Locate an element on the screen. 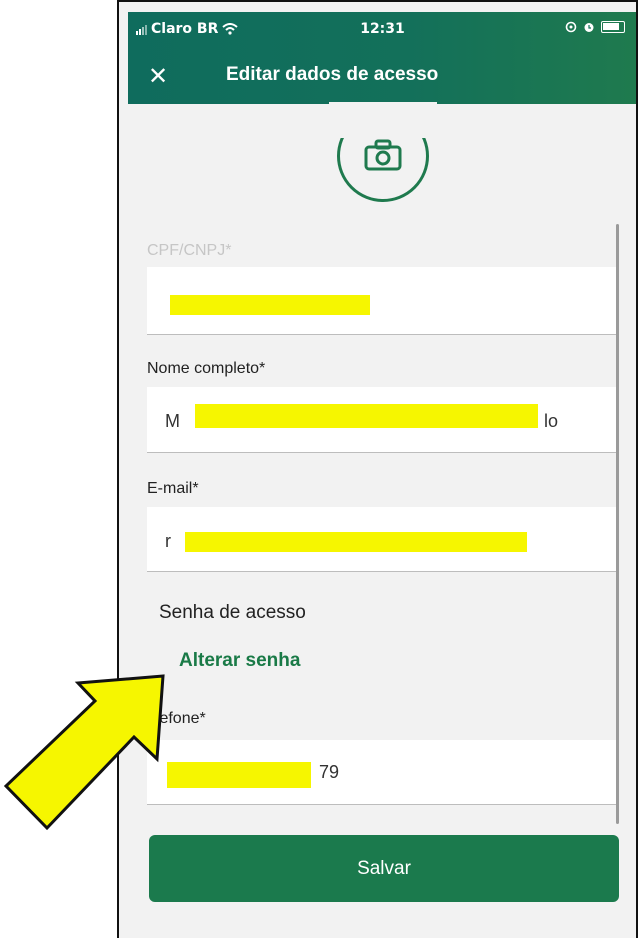 The width and height of the screenshot is (641, 938). annotation-arrow-icon is located at coordinates (84, 752).